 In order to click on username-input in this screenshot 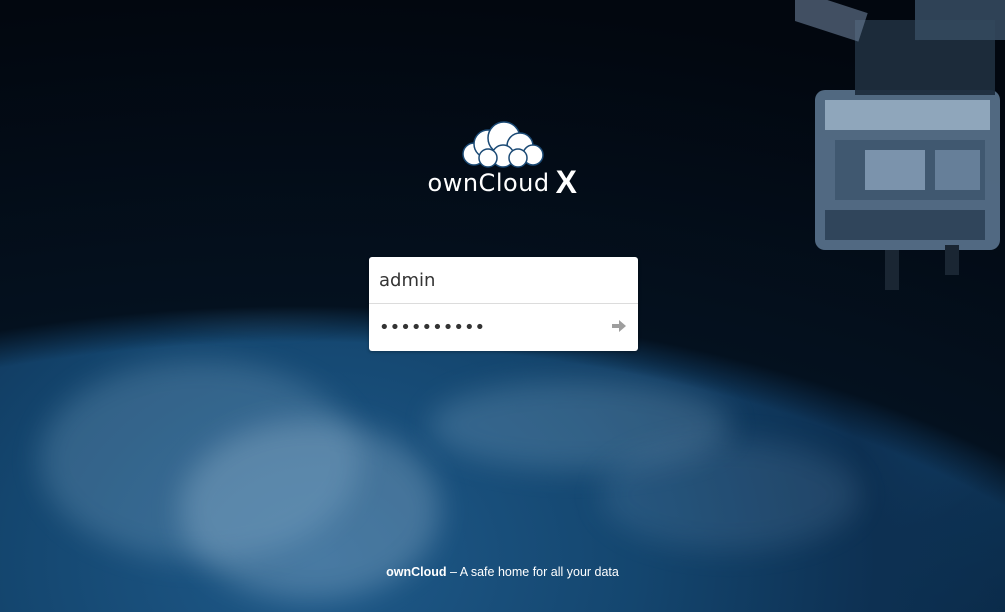, I will do `click(503, 280)`.